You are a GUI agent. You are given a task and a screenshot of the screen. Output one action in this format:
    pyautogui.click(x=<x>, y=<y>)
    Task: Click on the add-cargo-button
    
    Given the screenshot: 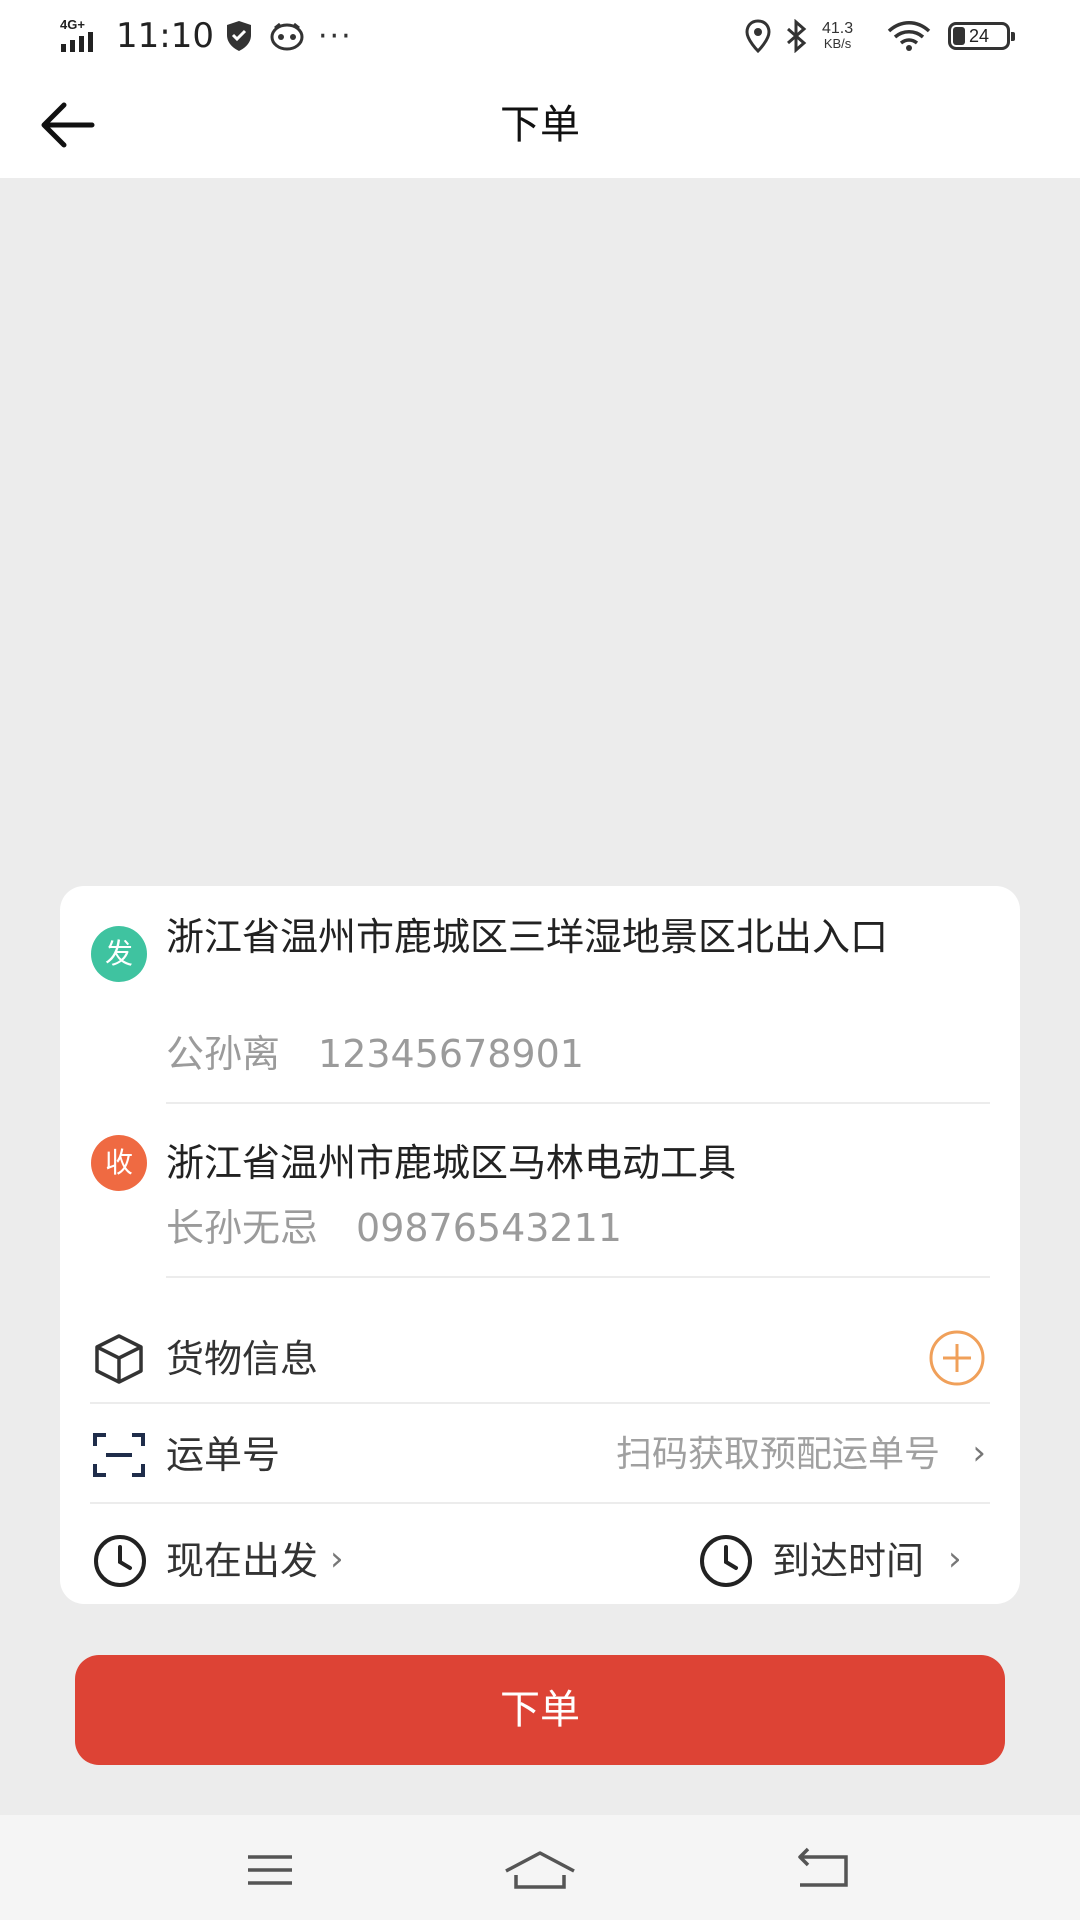 What is the action you would take?
    pyautogui.click(x=957, y=1358)
    